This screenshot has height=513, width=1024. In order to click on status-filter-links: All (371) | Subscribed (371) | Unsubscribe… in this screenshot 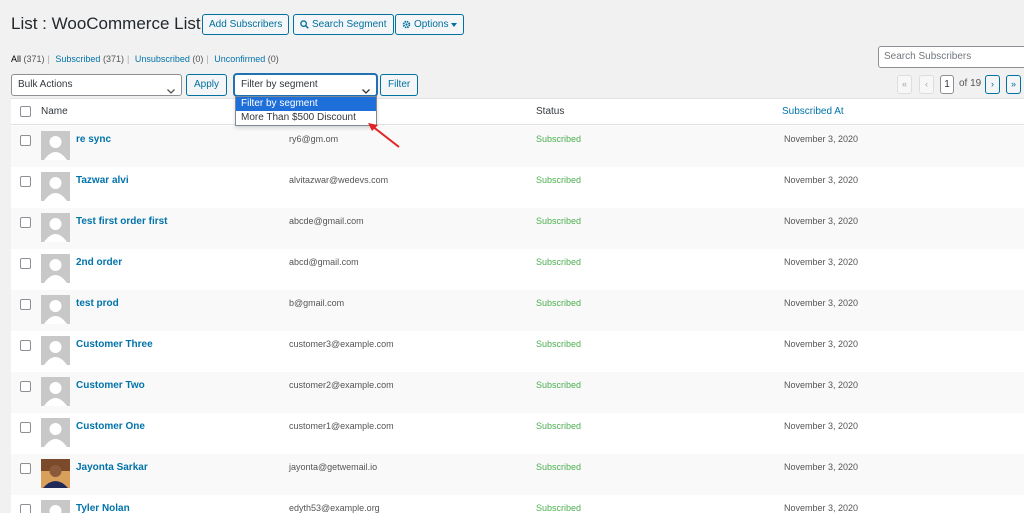, I will do `click(145, 59)`.